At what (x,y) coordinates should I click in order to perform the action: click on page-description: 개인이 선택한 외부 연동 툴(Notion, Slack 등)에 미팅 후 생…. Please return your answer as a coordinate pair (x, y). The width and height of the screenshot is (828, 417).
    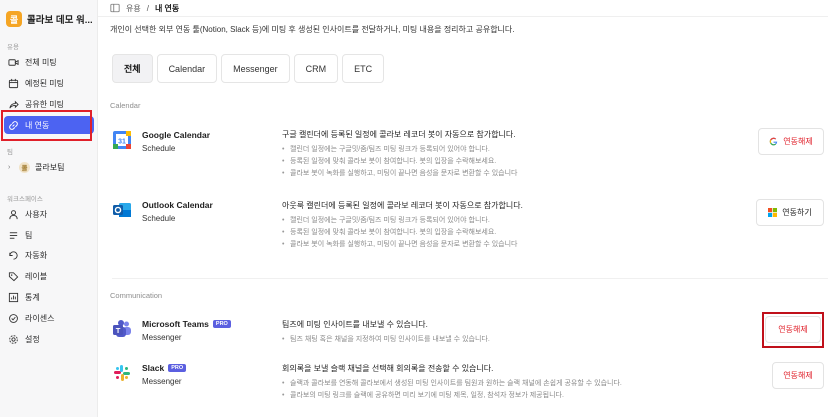
    Looking at the image, I should click on (312, 29).